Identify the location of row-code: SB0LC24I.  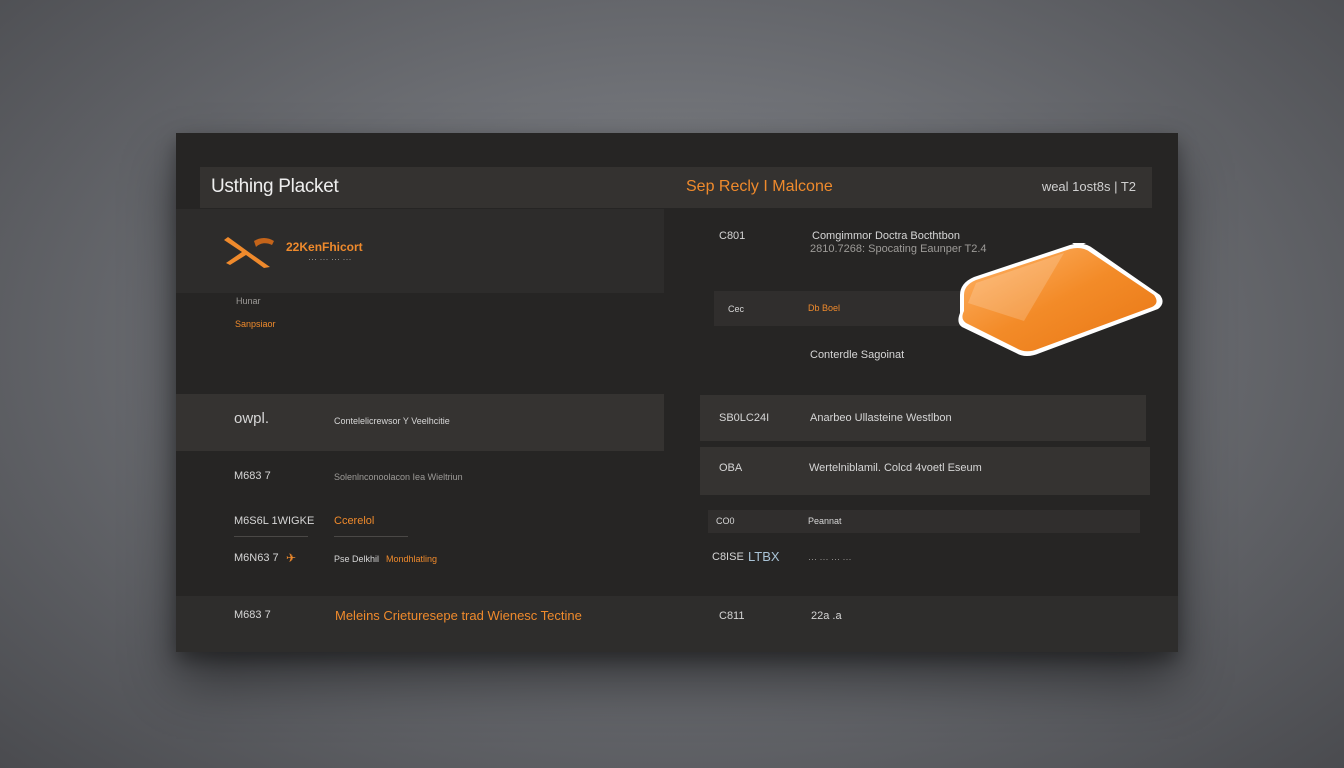
(744, 418).